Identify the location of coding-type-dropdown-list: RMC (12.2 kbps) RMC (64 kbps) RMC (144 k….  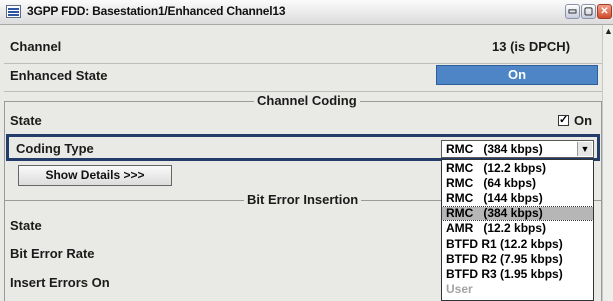
(517, 230).